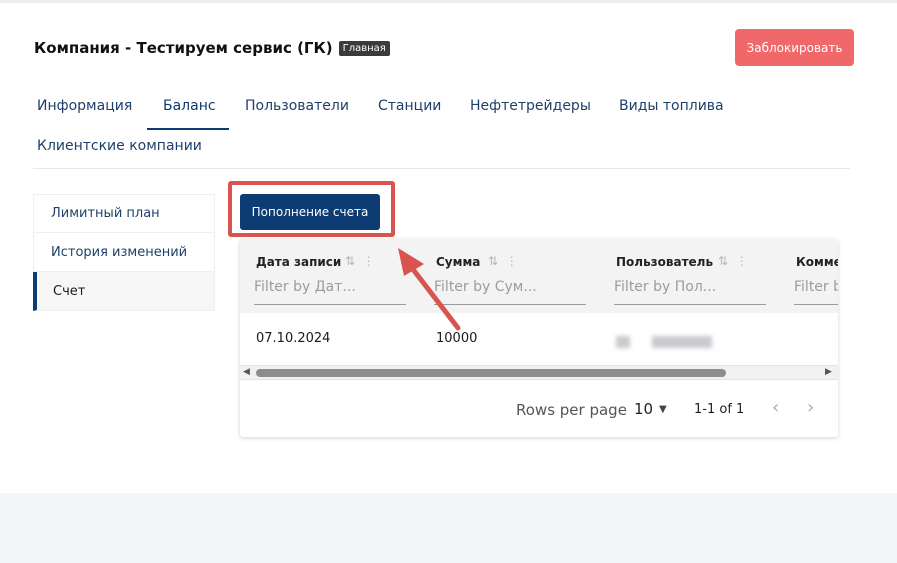 The image size is (897, 563). I want to click on sidebar-item-history: История изменений, so click(124, 252).